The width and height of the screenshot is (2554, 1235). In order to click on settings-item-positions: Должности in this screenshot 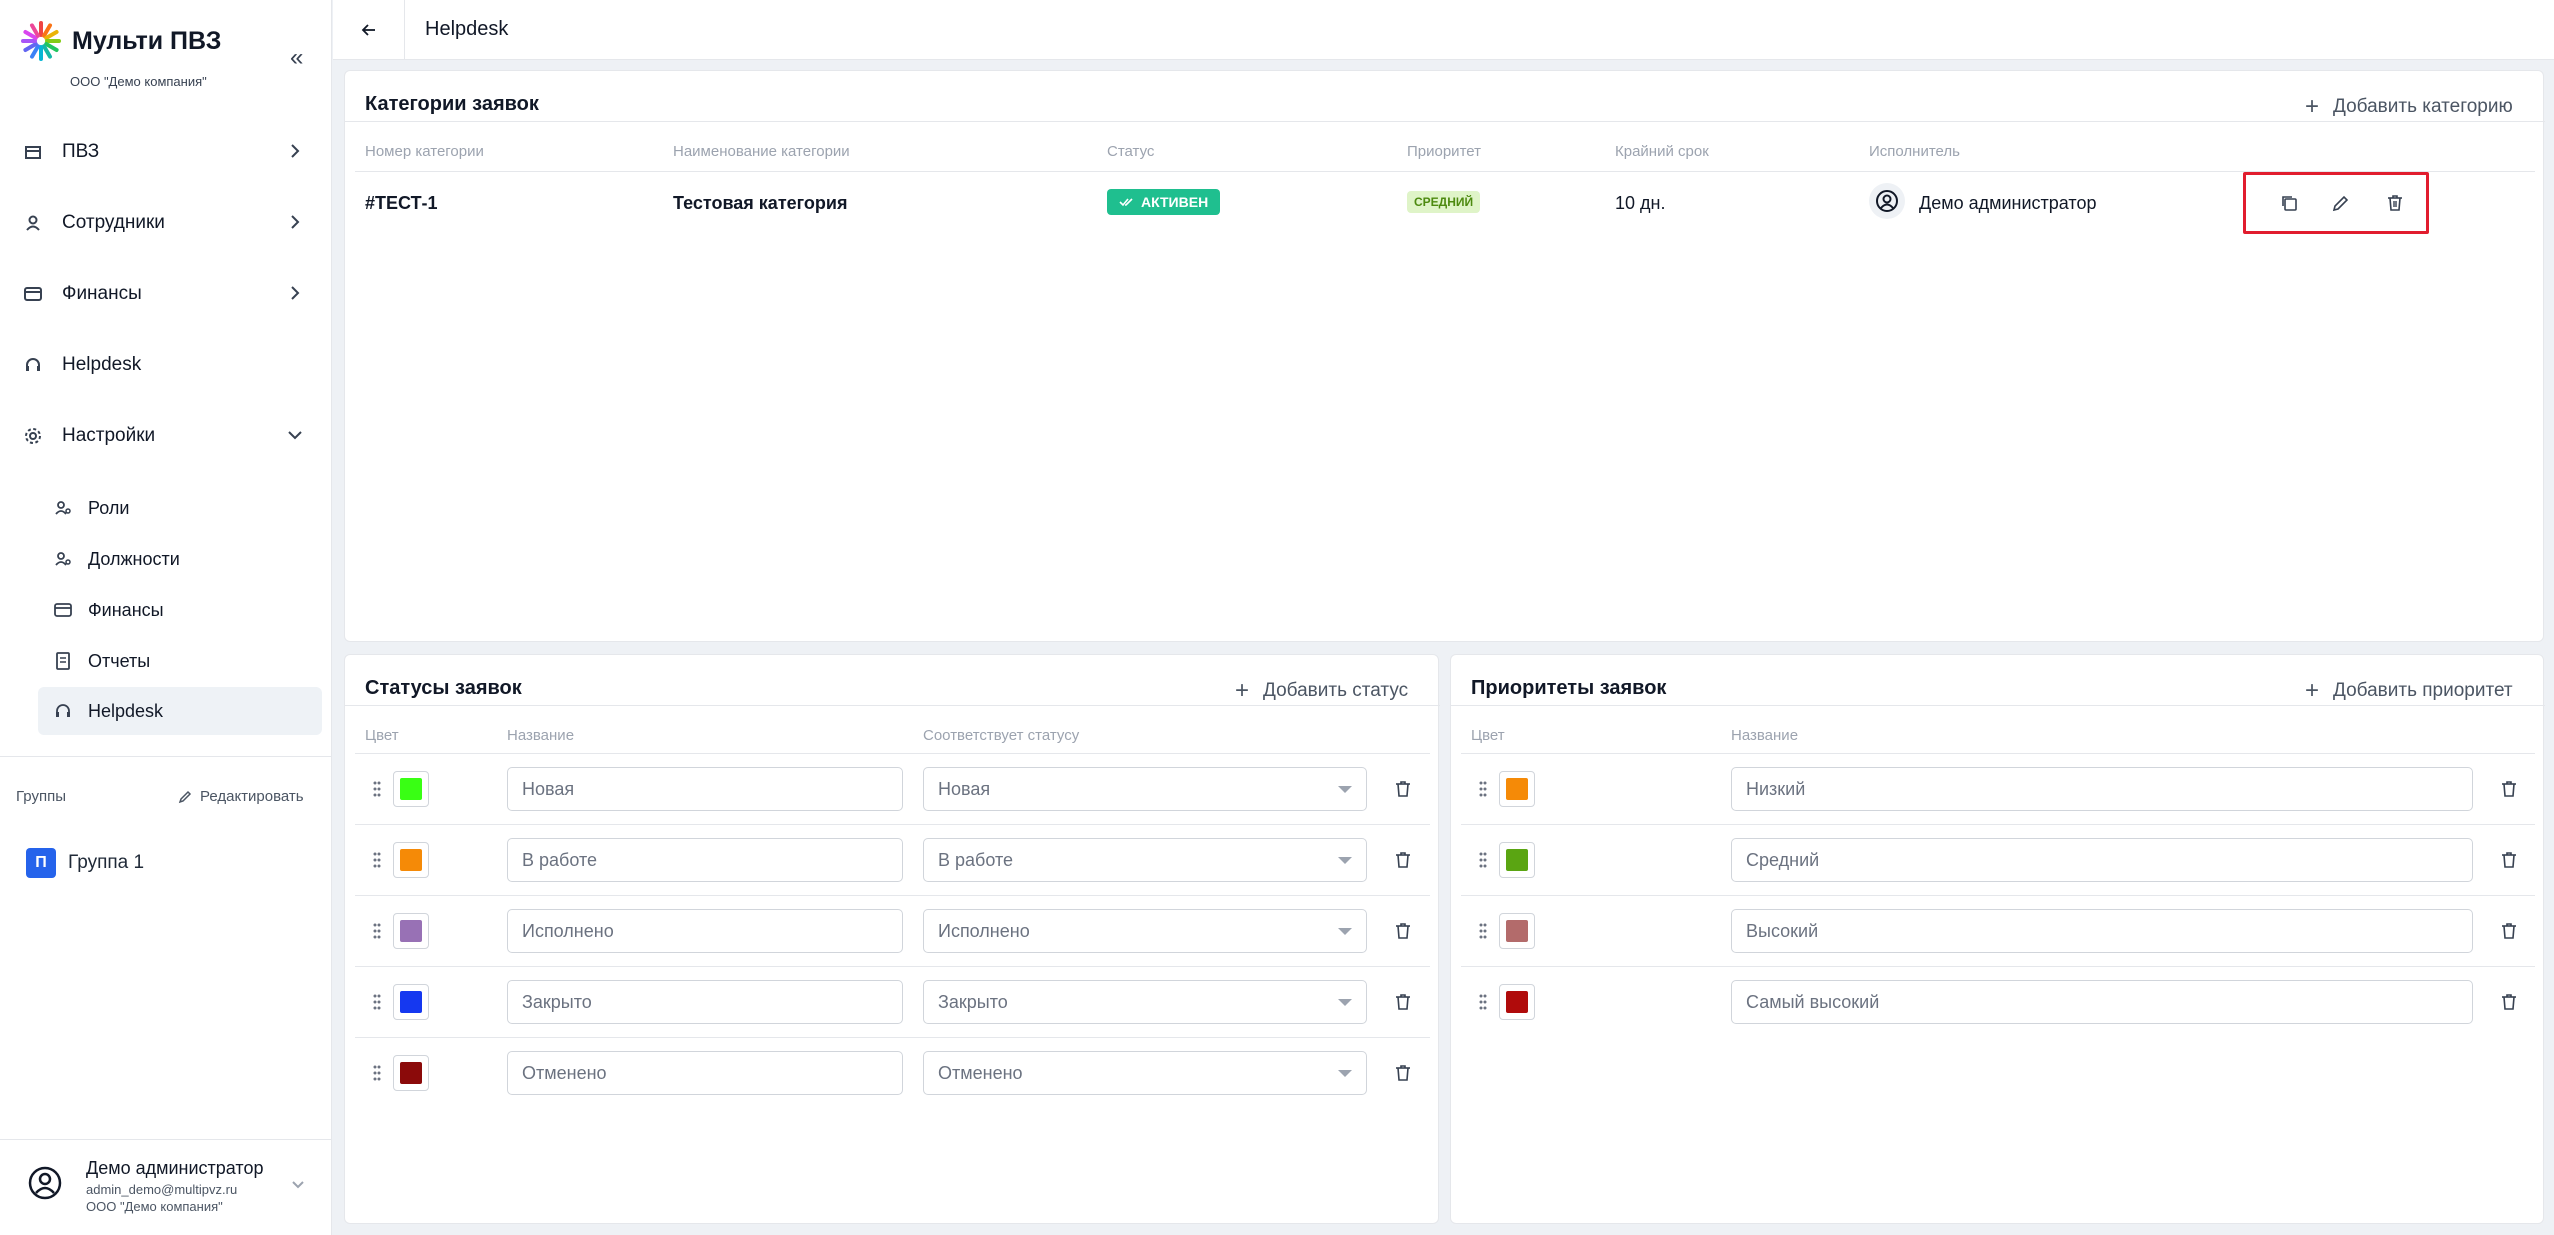, I will do `click(180, 559)`.